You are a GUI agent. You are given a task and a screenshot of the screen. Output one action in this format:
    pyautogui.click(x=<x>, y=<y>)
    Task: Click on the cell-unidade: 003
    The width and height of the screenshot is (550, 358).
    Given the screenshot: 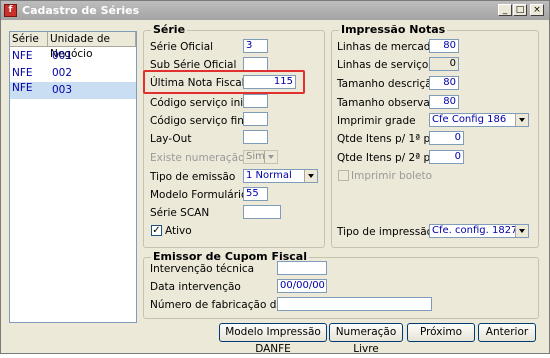 What is the action you would take?
    pyautogui.click(x=62, y=90)
    